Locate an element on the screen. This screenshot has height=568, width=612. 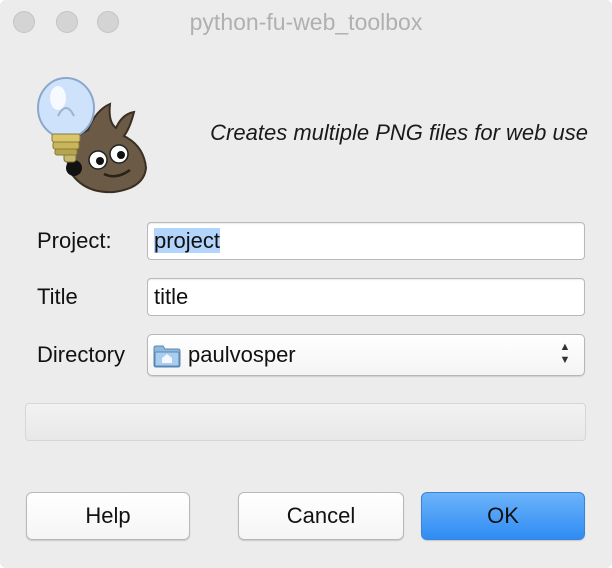
progress-bar is located at coordinates (305, 422).